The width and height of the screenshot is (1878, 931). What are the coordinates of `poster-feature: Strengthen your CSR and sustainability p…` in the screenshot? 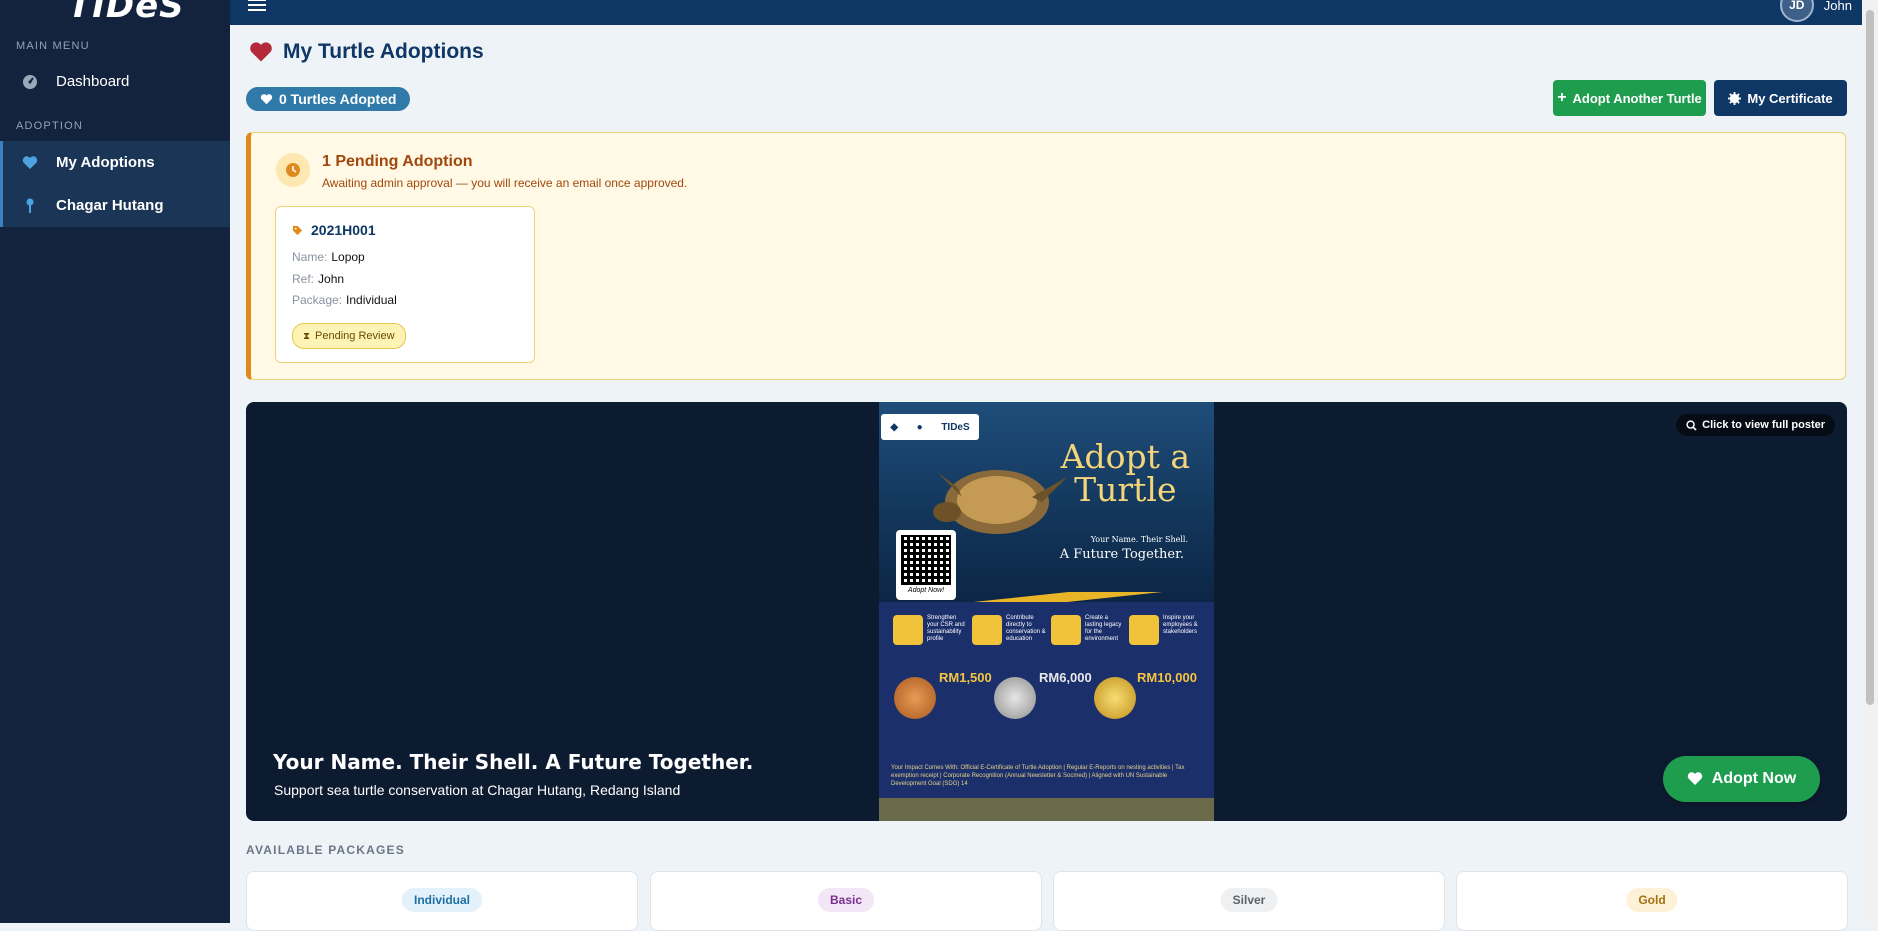 It's located at (946, 628).